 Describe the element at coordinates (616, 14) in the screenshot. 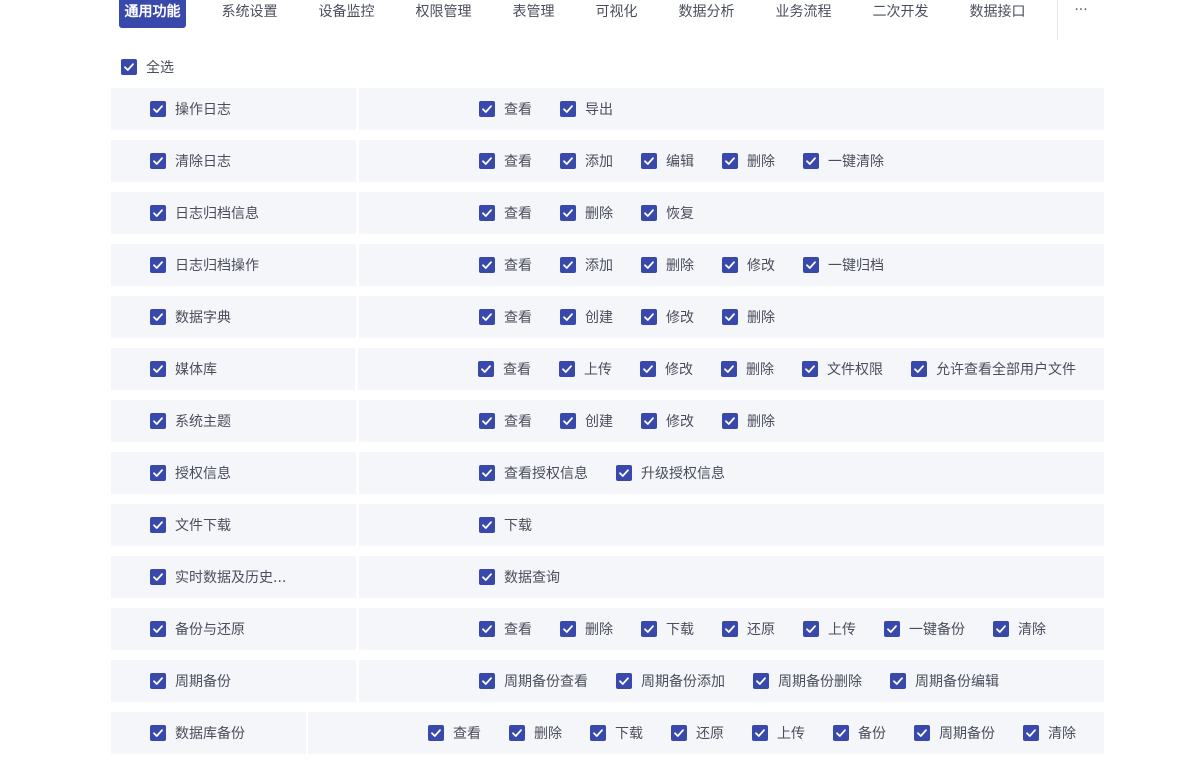

I see `tab-5: 可视化` at that location.